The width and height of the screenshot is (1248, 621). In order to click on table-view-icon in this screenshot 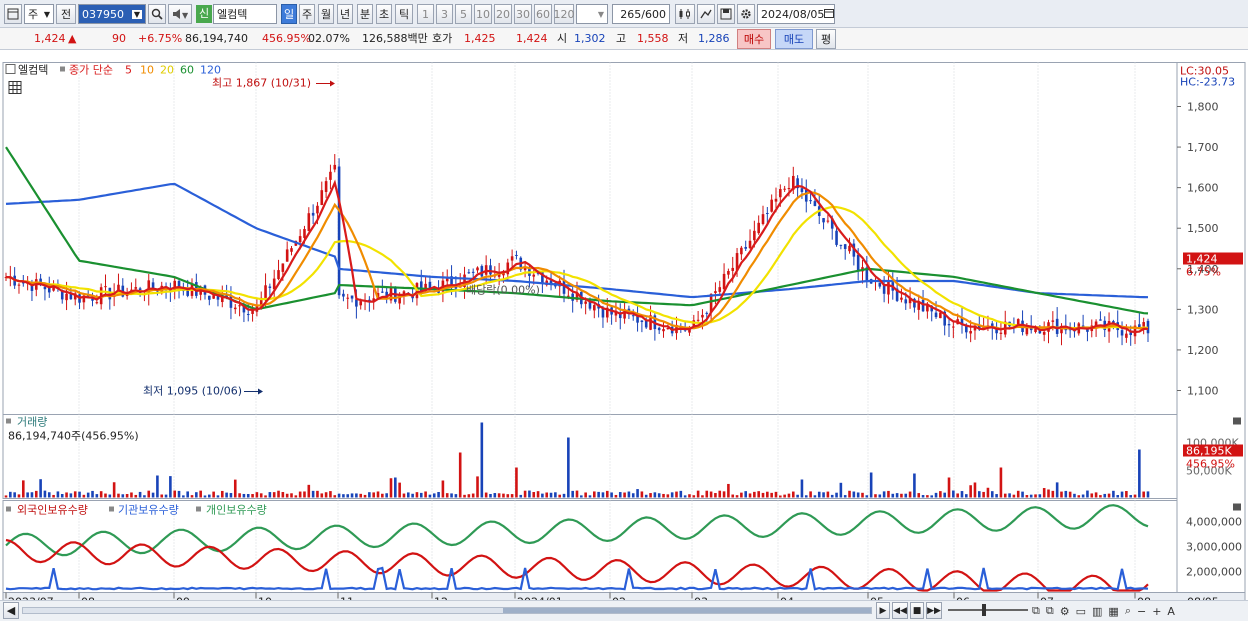, I will do `click(15, 87)`.